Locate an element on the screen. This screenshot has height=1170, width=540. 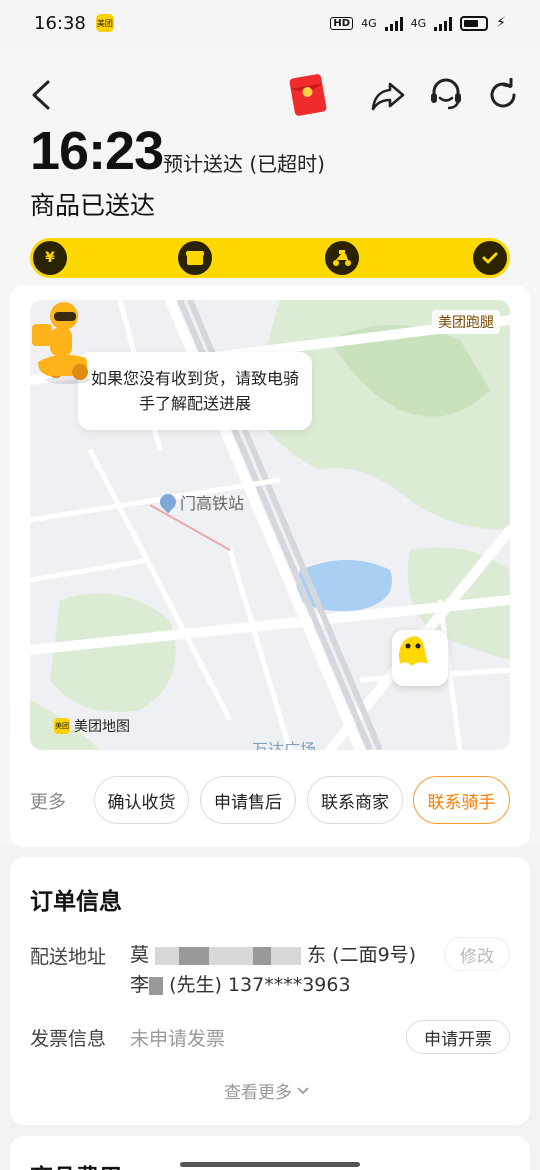
invoice-label: 发票信息 is located at coordinates (68, 1039).